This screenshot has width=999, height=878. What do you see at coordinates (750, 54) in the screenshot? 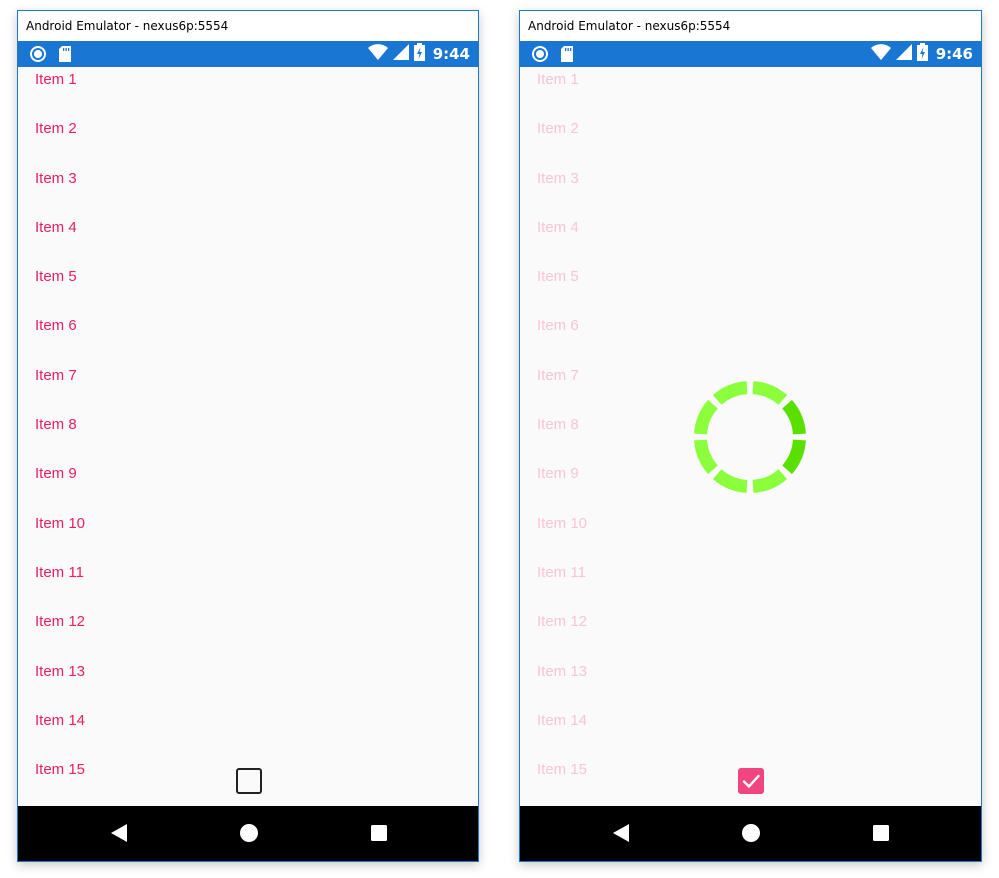
I see `status-bar: 9:46` at bounding box center [750, 54].